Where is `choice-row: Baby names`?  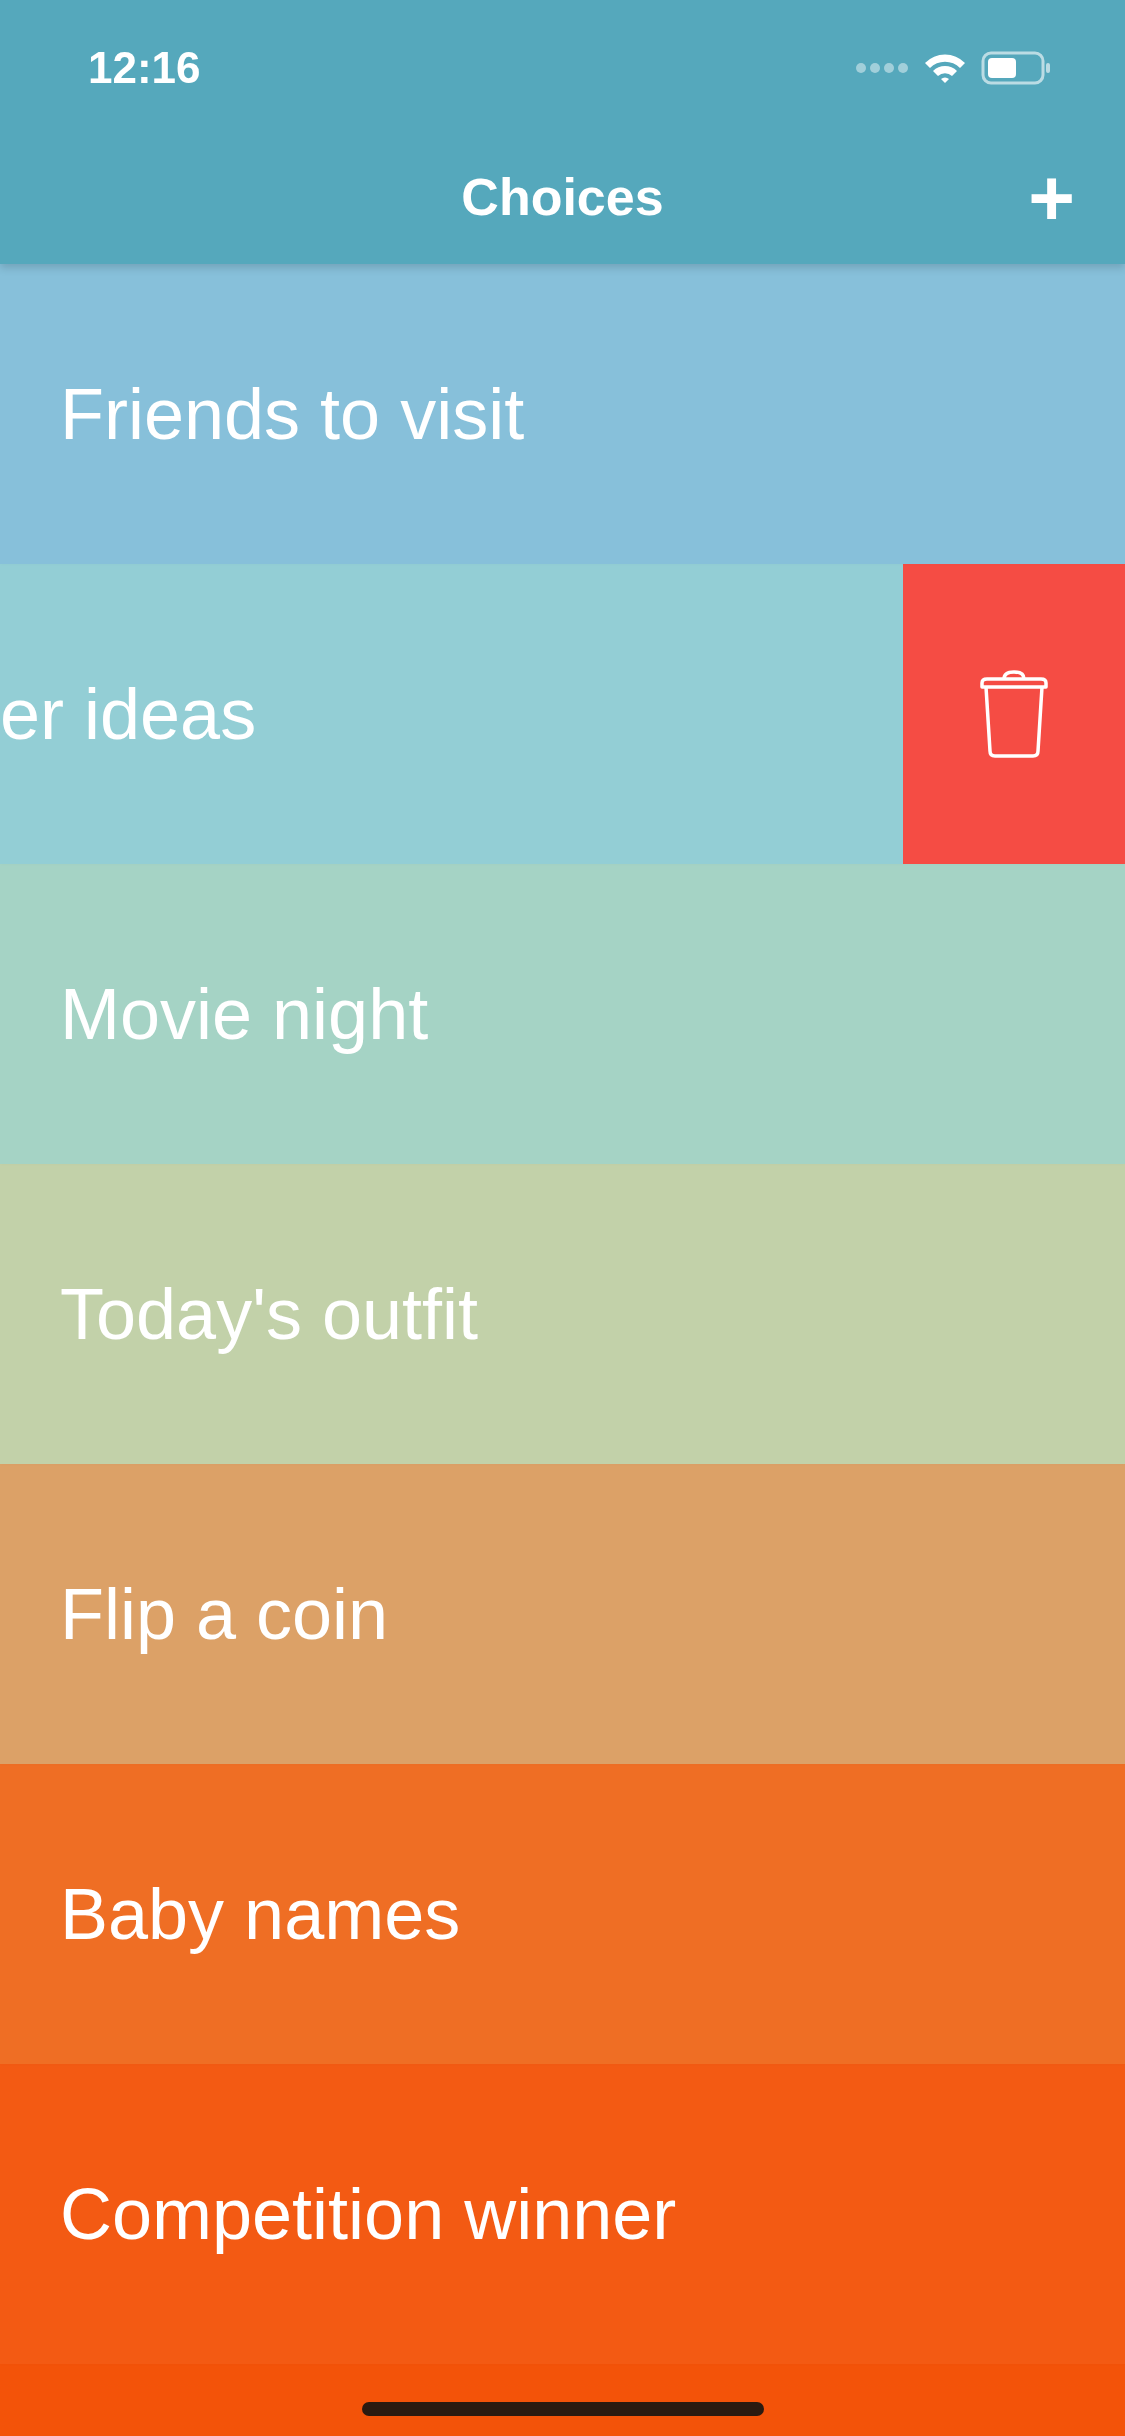
choice-row: Baby names is located at coordinates (562, 1914).